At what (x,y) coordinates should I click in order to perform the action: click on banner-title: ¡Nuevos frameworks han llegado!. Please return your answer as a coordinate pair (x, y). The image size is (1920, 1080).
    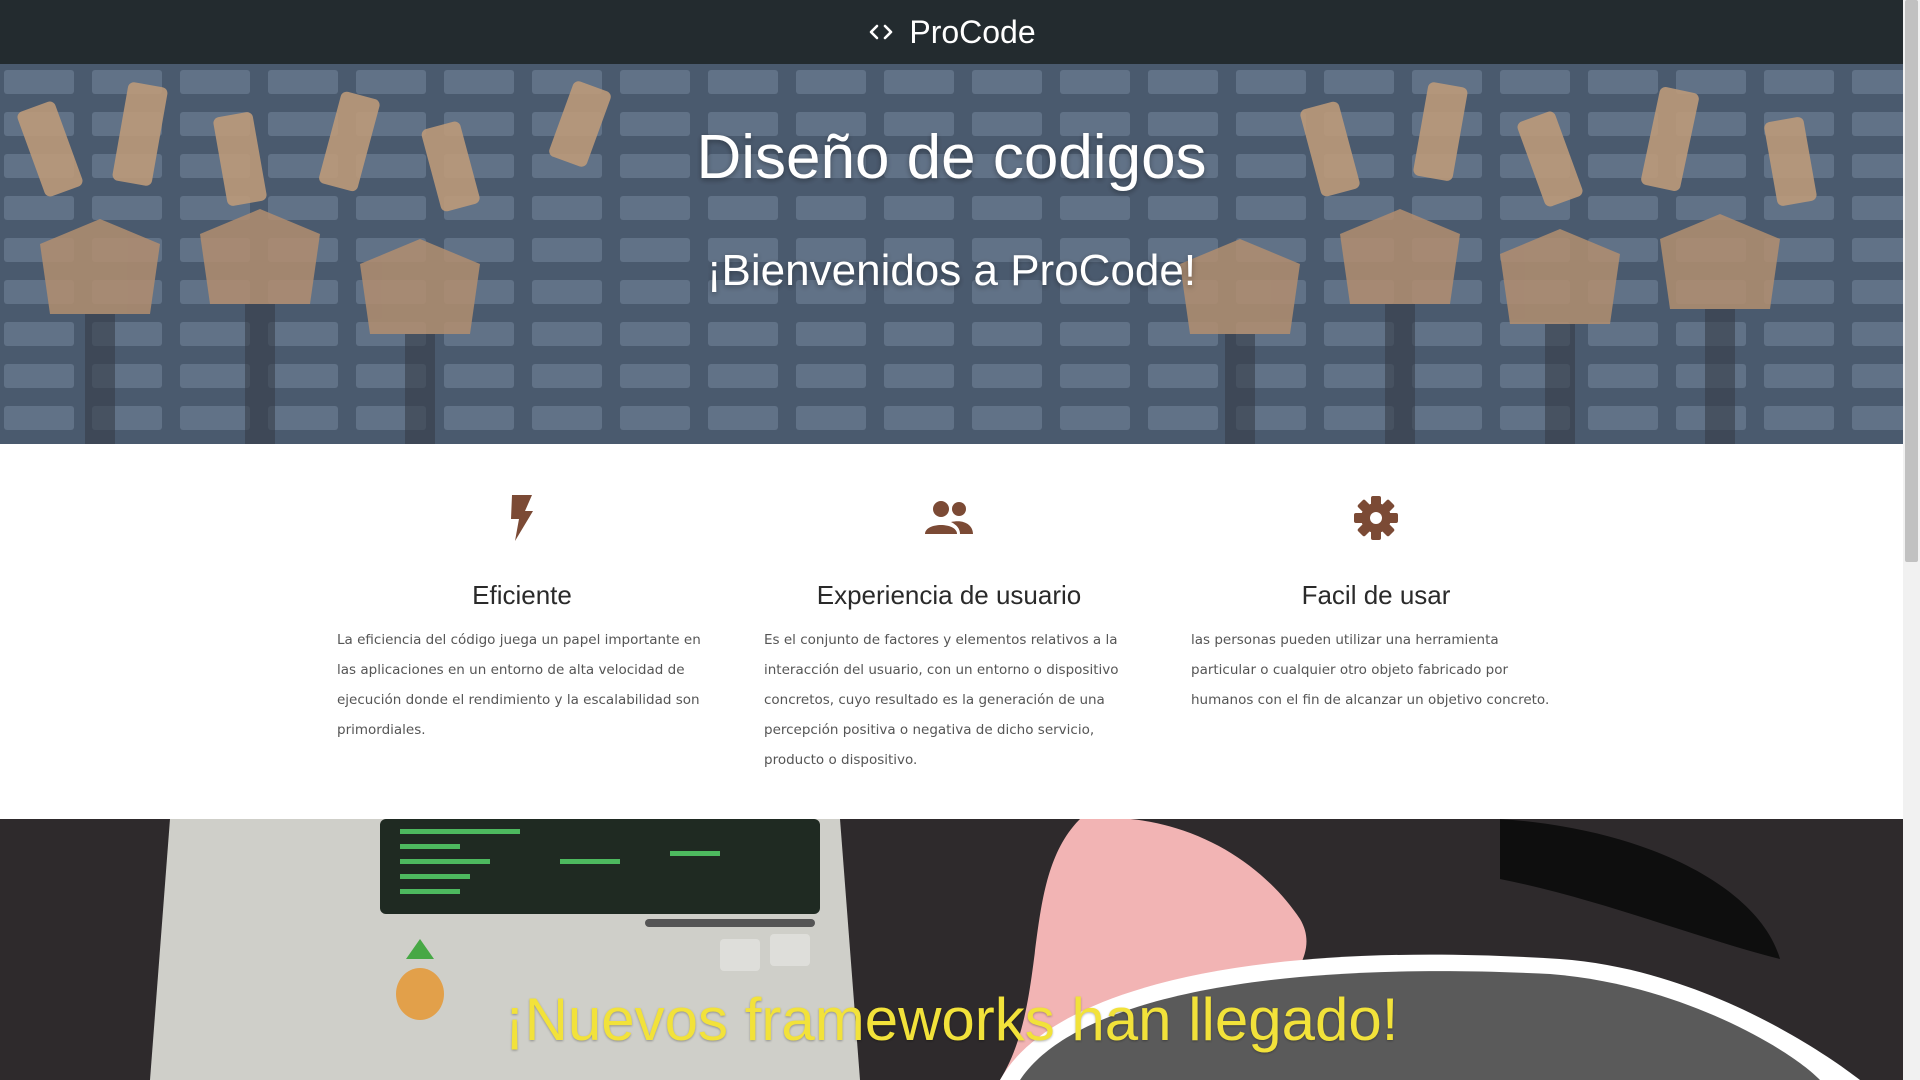
    Looking at the image, I should click on (951, 1019).